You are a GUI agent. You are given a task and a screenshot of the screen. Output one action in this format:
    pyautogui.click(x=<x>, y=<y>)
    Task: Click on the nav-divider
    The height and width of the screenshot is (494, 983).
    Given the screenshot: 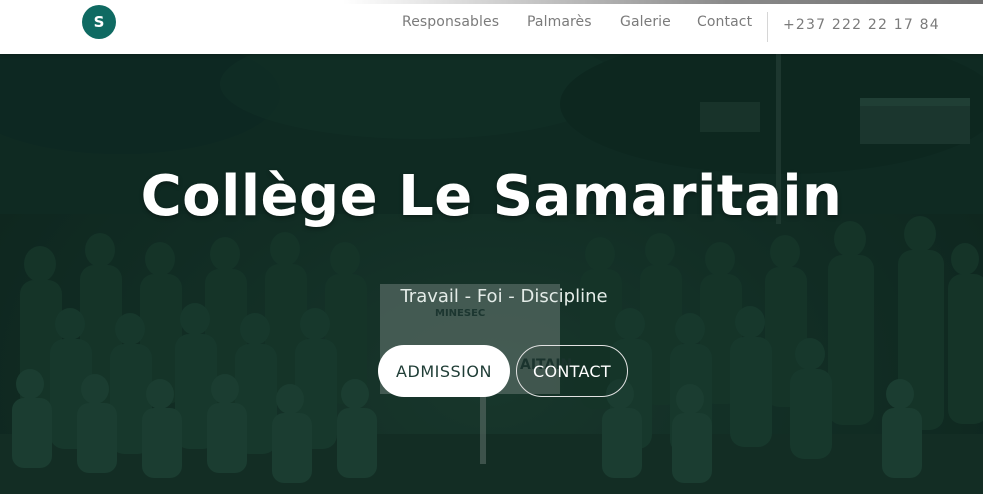 What is the action you would take?
    pyautogui.click(x=767, y=27)
    